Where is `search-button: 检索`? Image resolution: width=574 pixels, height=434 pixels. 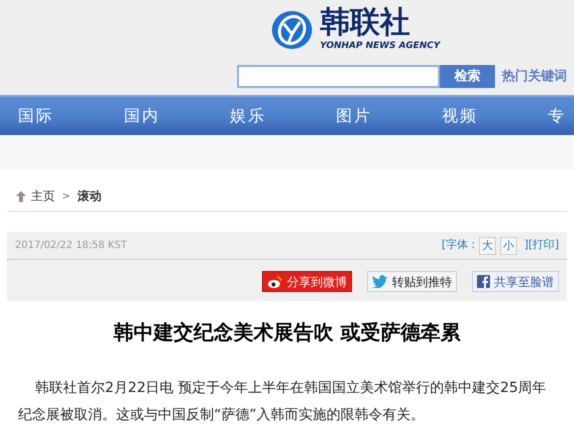
search-button: 检索 is located at coordinates (467, 76).